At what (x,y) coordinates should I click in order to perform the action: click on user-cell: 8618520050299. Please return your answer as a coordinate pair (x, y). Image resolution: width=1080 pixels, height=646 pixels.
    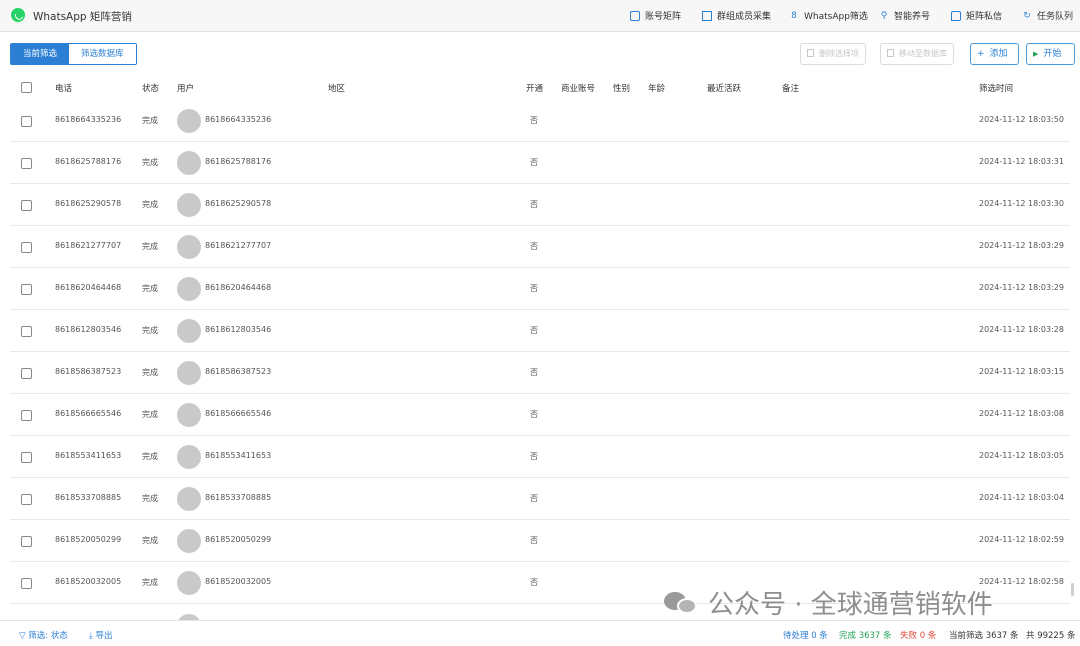
    Looking at the image, I should click on (238, 539).